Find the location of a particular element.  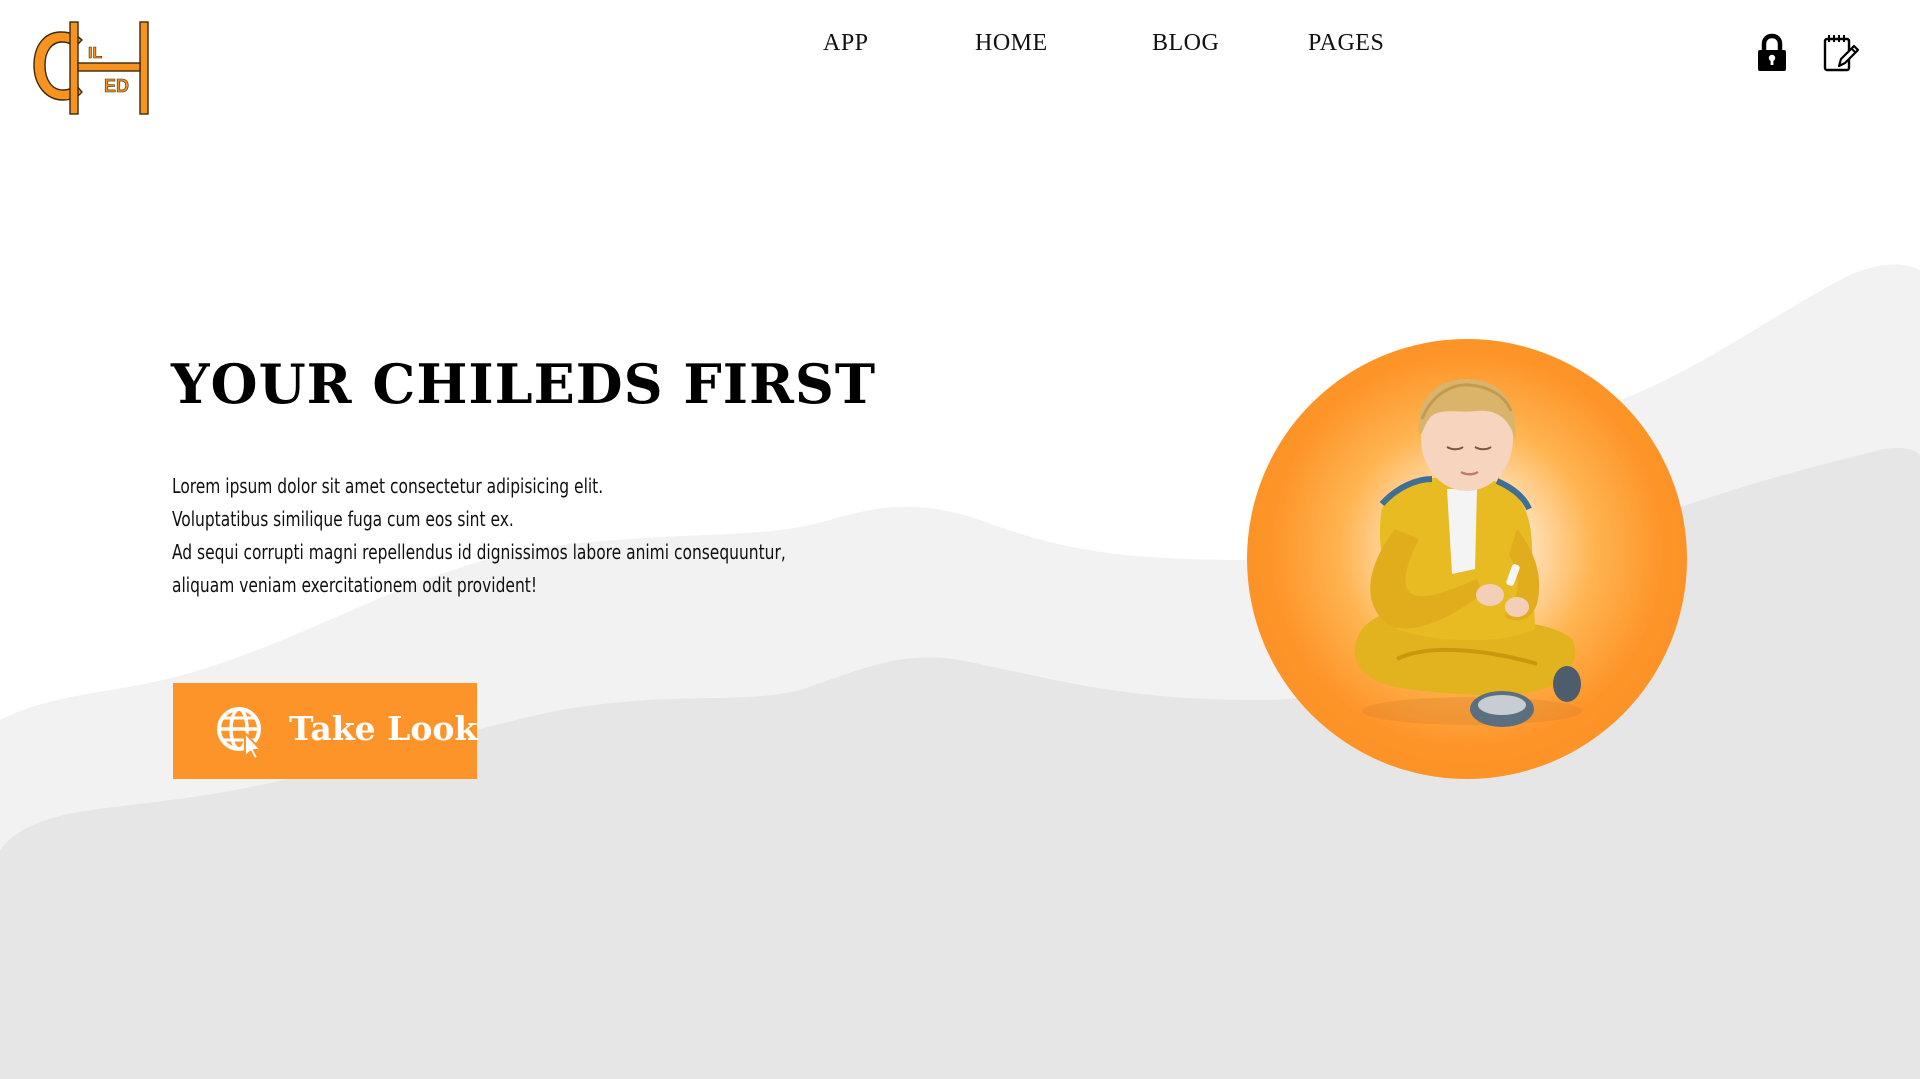

main-nav: APP HOME BLOG PAGES is located at coordinates (960, 50).